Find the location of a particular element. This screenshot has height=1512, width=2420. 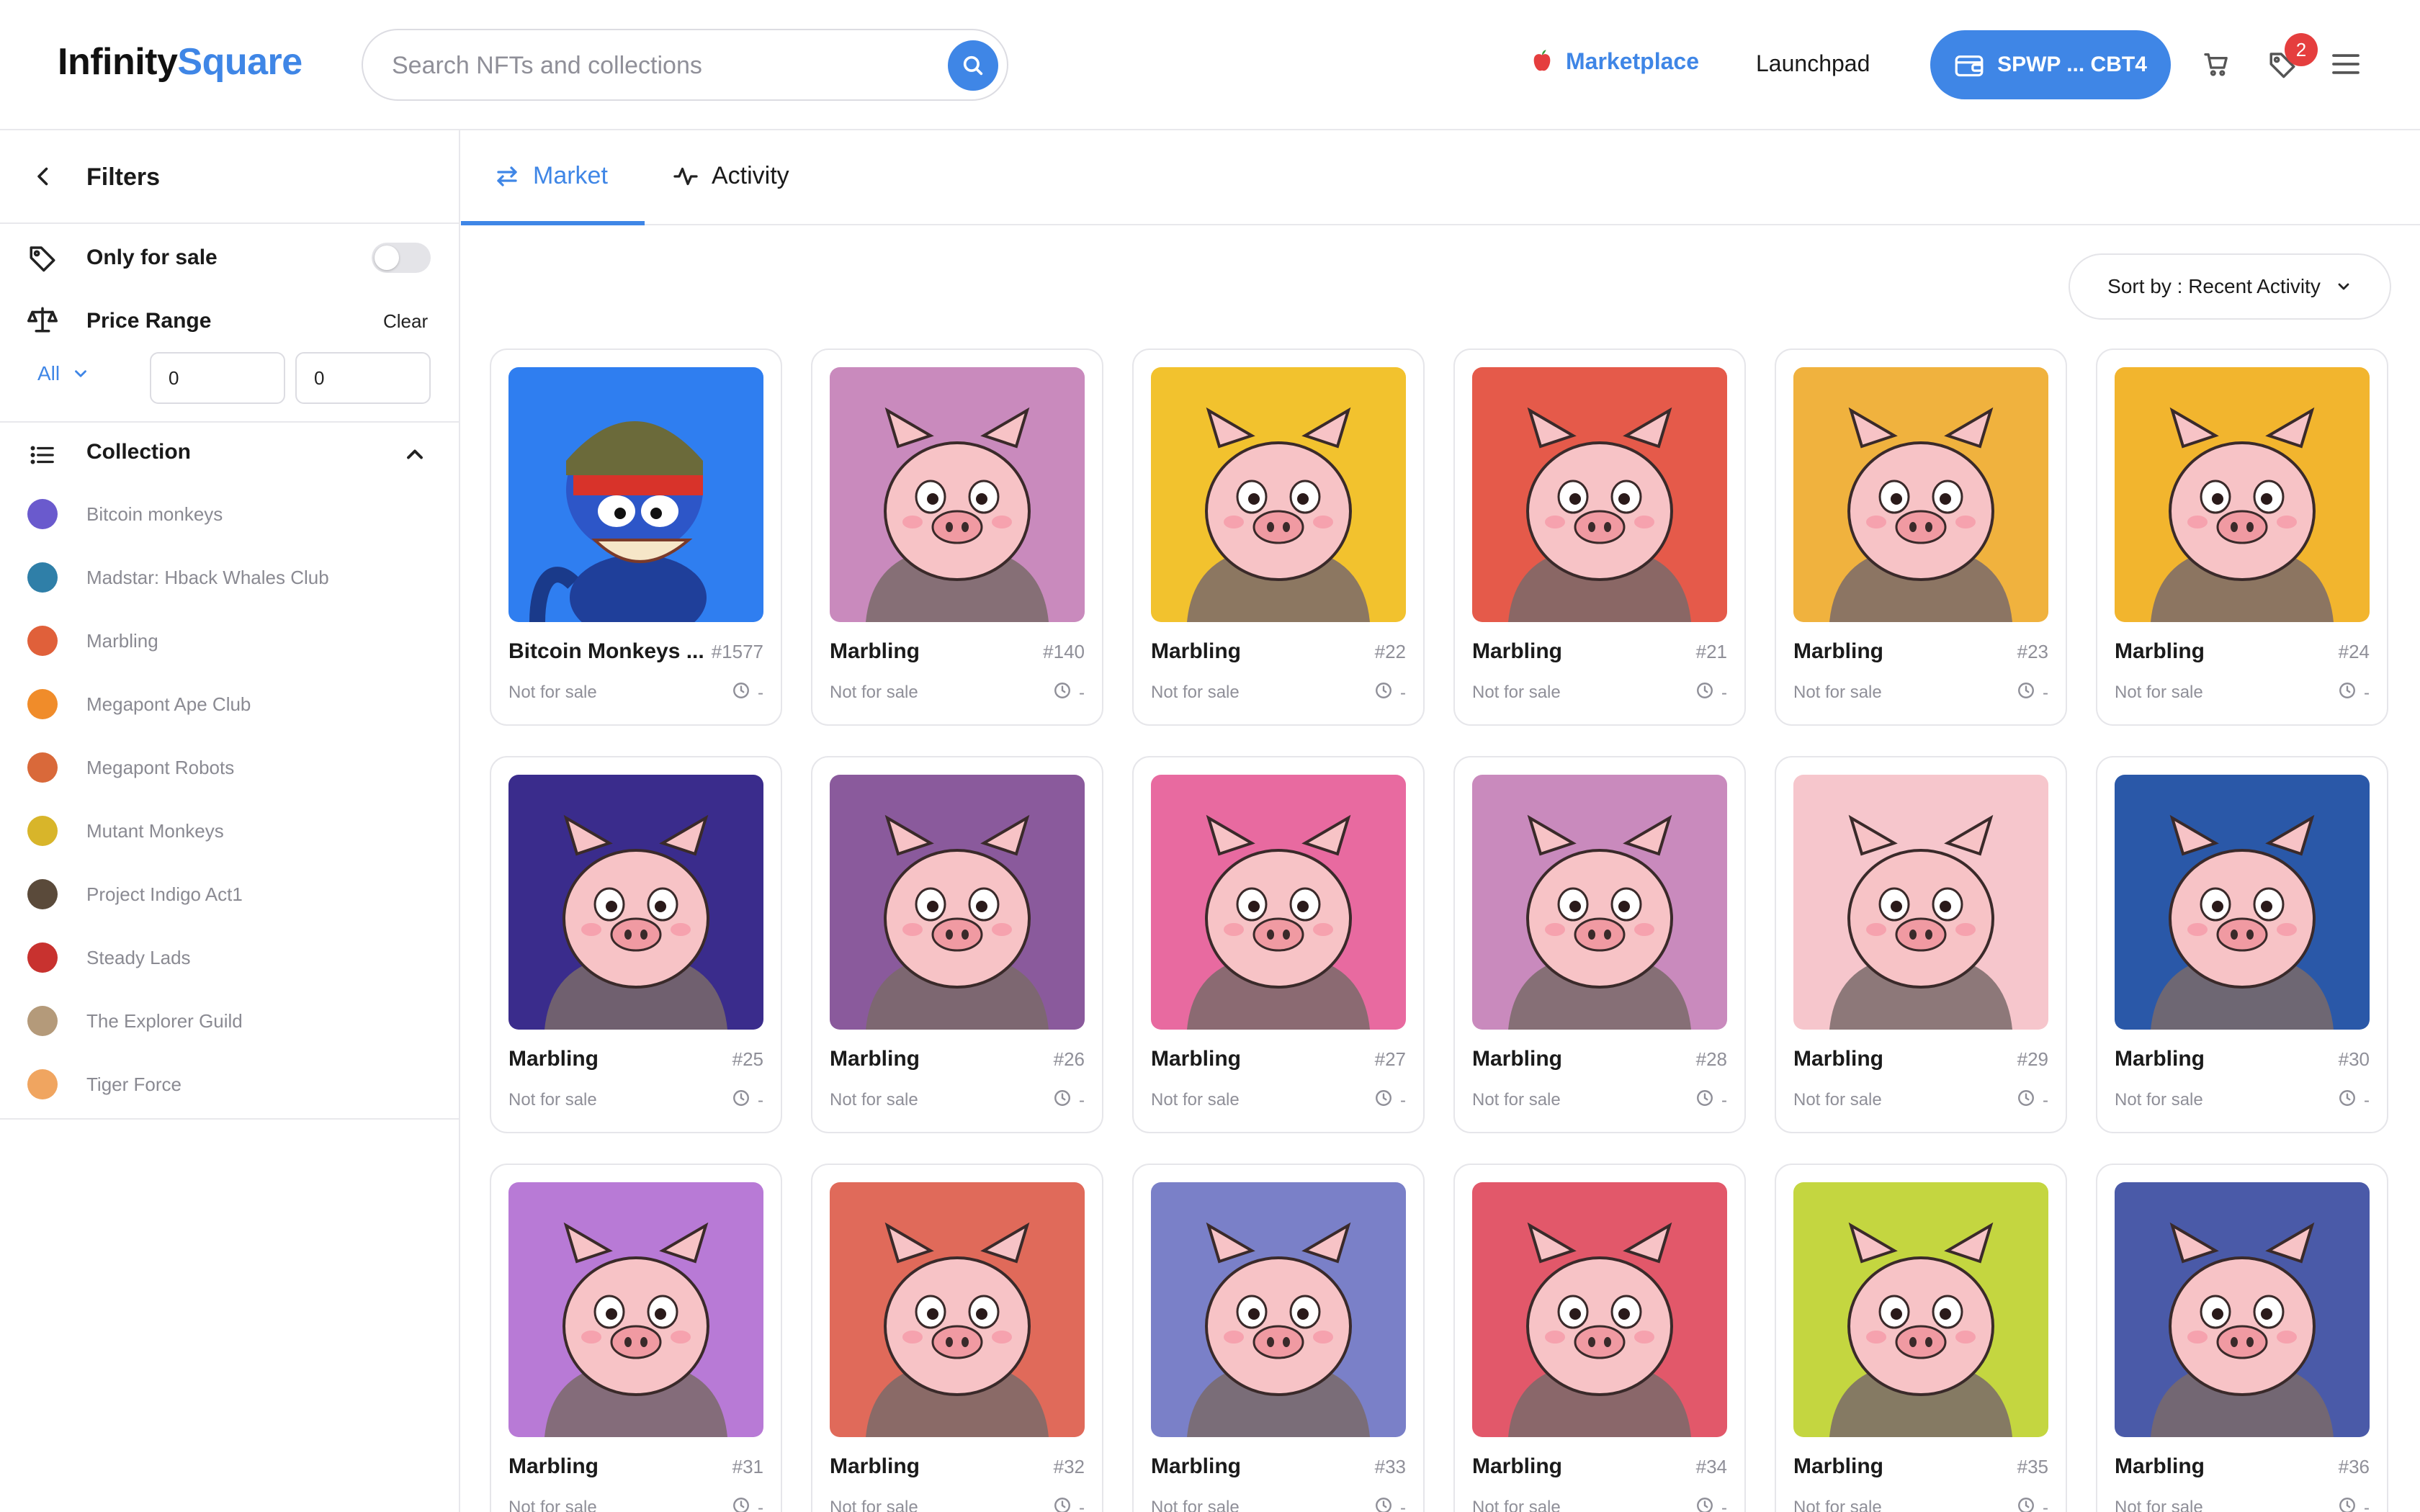

nft-card: Marbling #21 Not for sale - is located at coordinates (1599, 537).